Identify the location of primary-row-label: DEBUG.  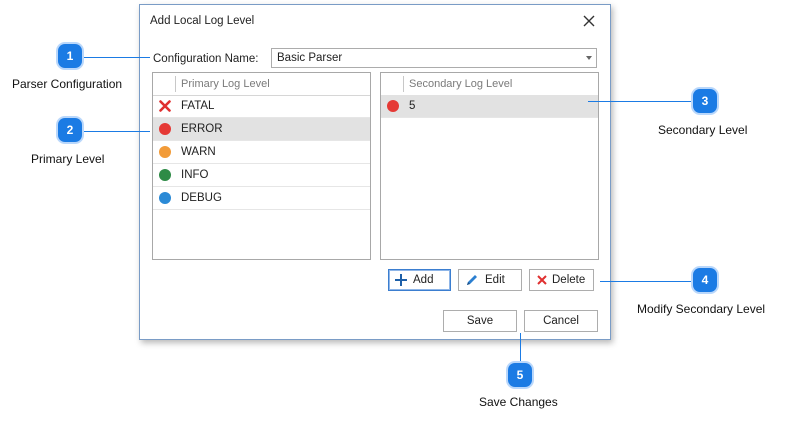
(201, 198).